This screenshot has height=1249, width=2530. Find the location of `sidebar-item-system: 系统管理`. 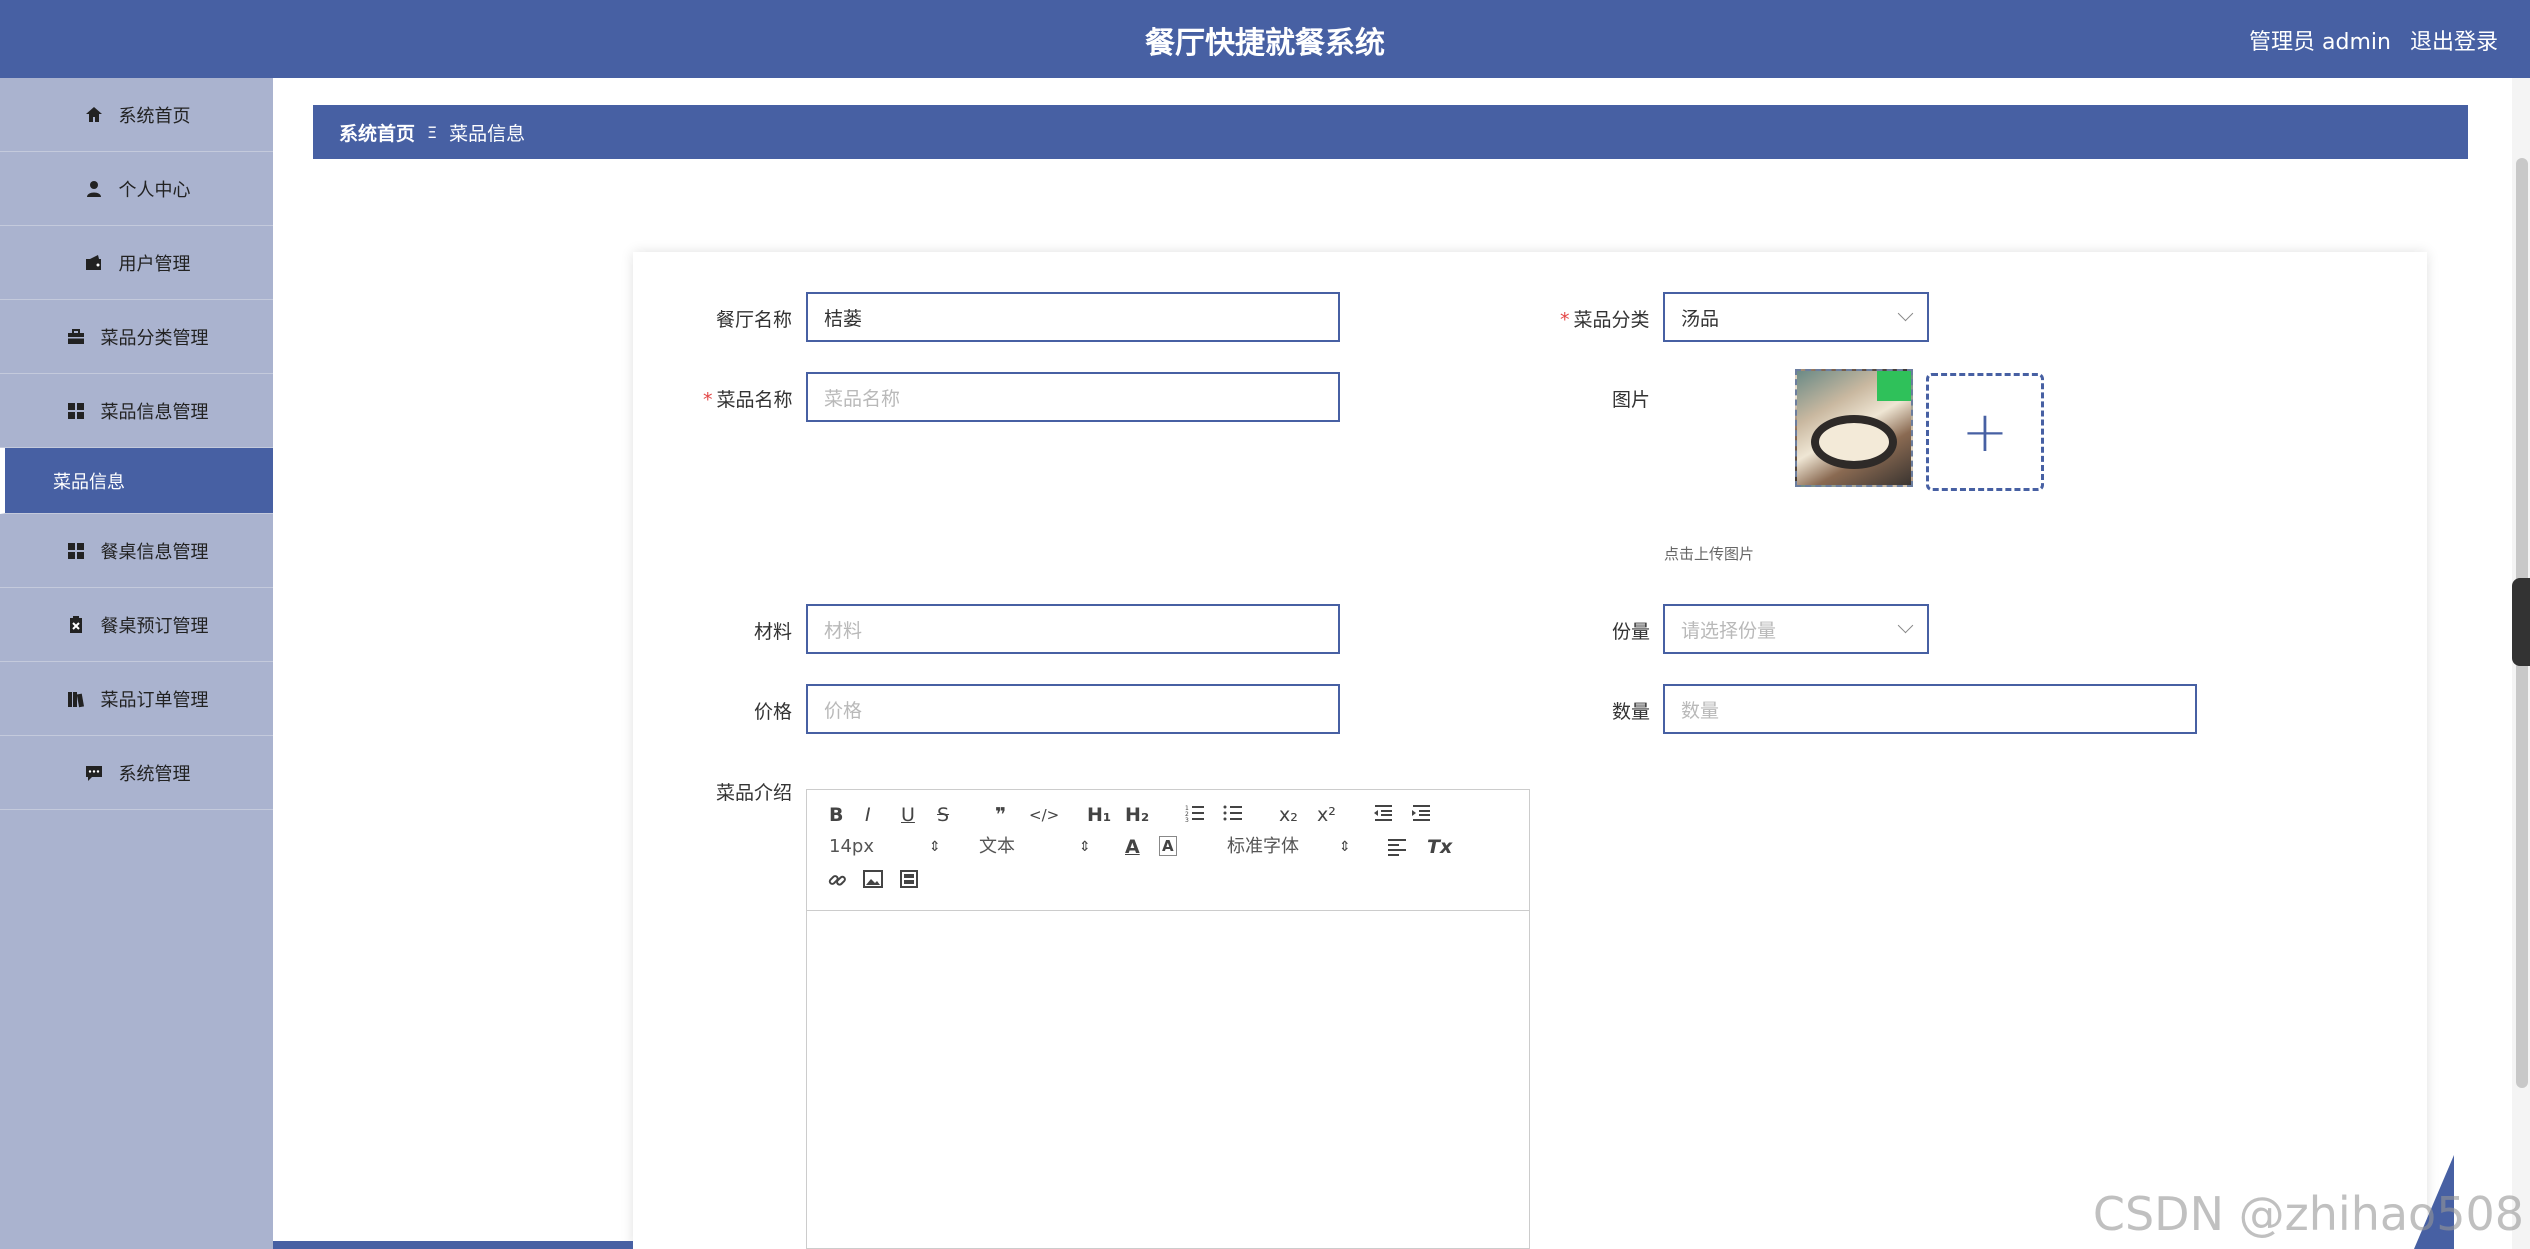

sidebar-item-system: 系统管理 is located at coordinates (136, 773).